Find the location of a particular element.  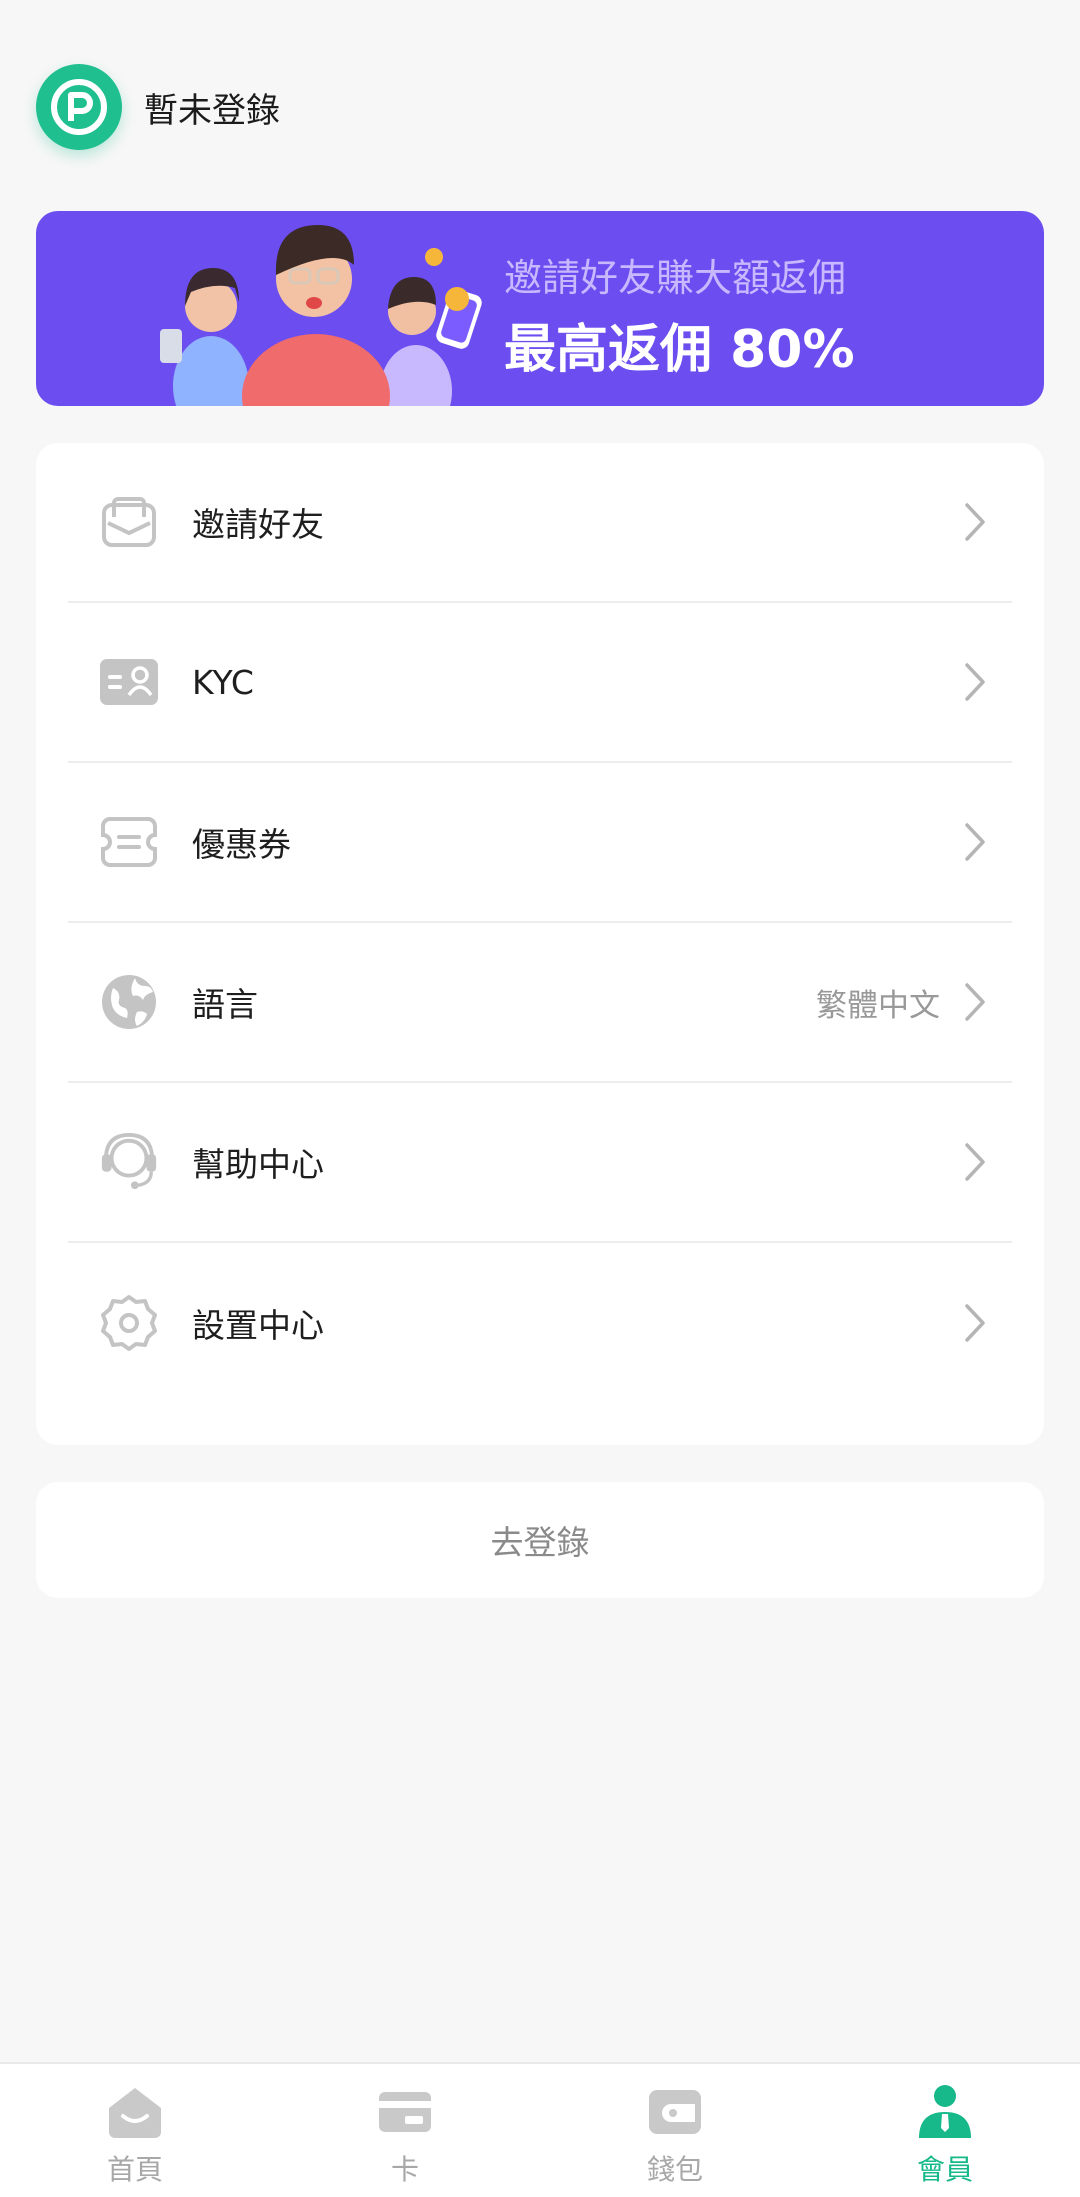

wallet-icon is located at coordinates (675, 2112).